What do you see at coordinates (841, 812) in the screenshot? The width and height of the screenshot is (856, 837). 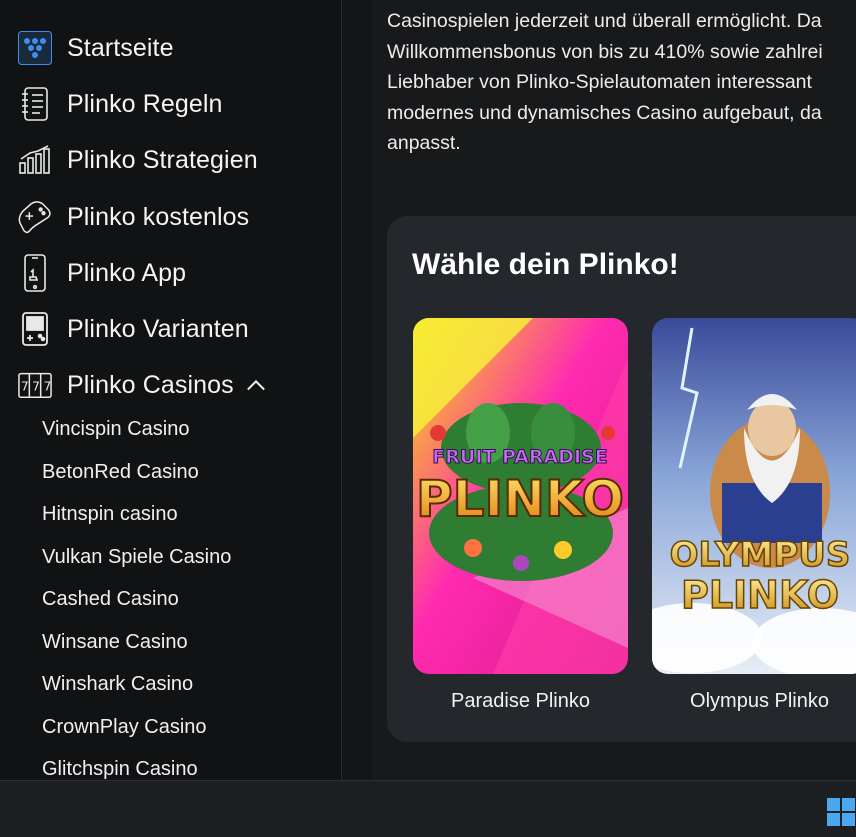 I see `windows-start-icon` at bounding box center [841, 812].